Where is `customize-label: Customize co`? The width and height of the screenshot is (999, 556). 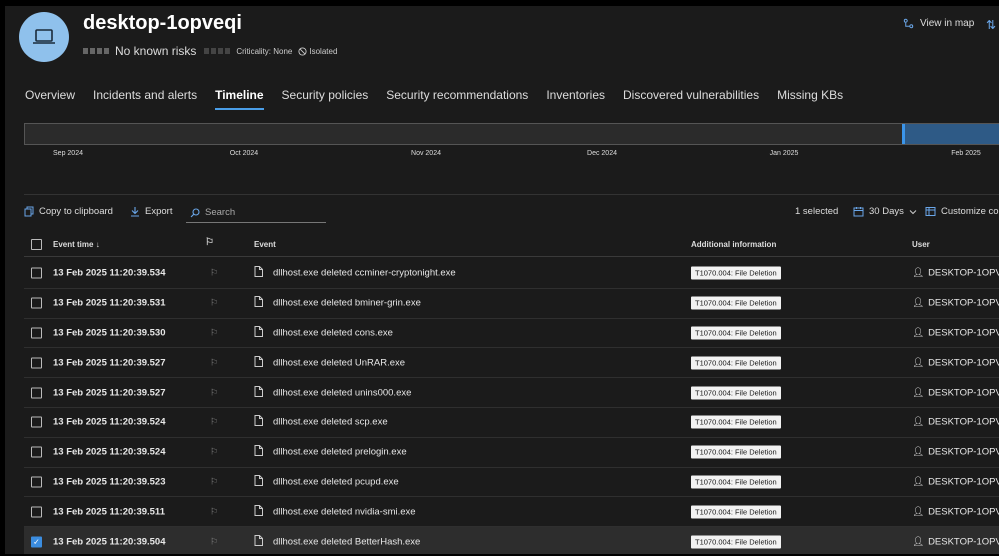 customize-label: Customize co is located at coordinates (970, 211).